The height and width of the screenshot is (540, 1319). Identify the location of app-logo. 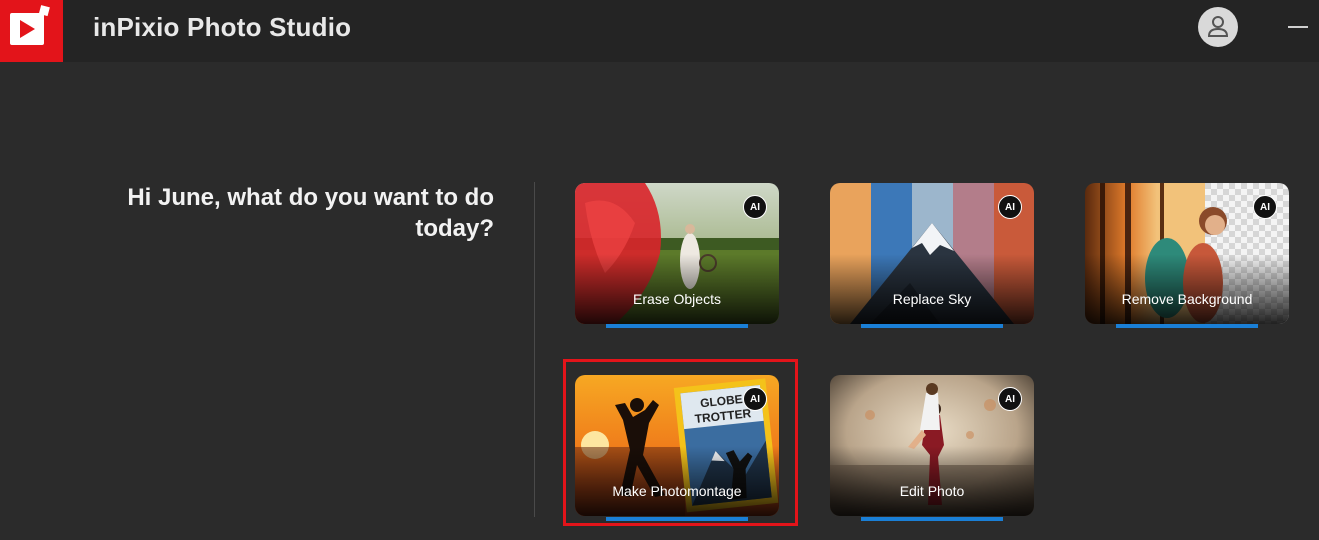
(31, 31).